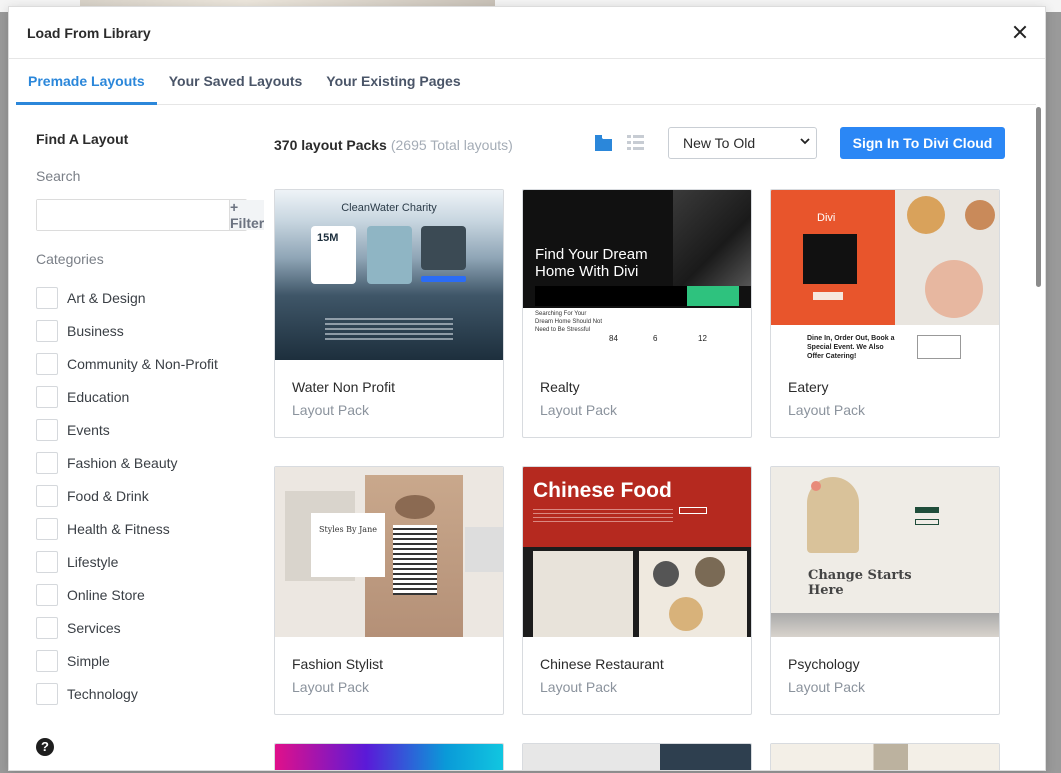 The image size is (1061, 773). Describe the element at coordinates (143, 660) in the screenshot. I see `category-simple: Simple` at that location.